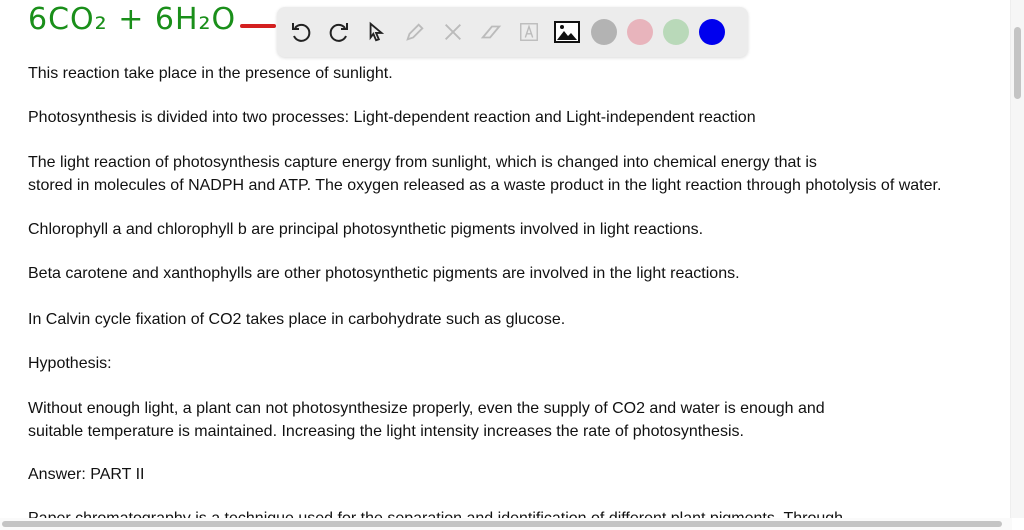 This screenshot has height=530, width=1024. Describe the element at coordinates (712, 32) in the screenshot. I see `color-blue-swatch` at that location.